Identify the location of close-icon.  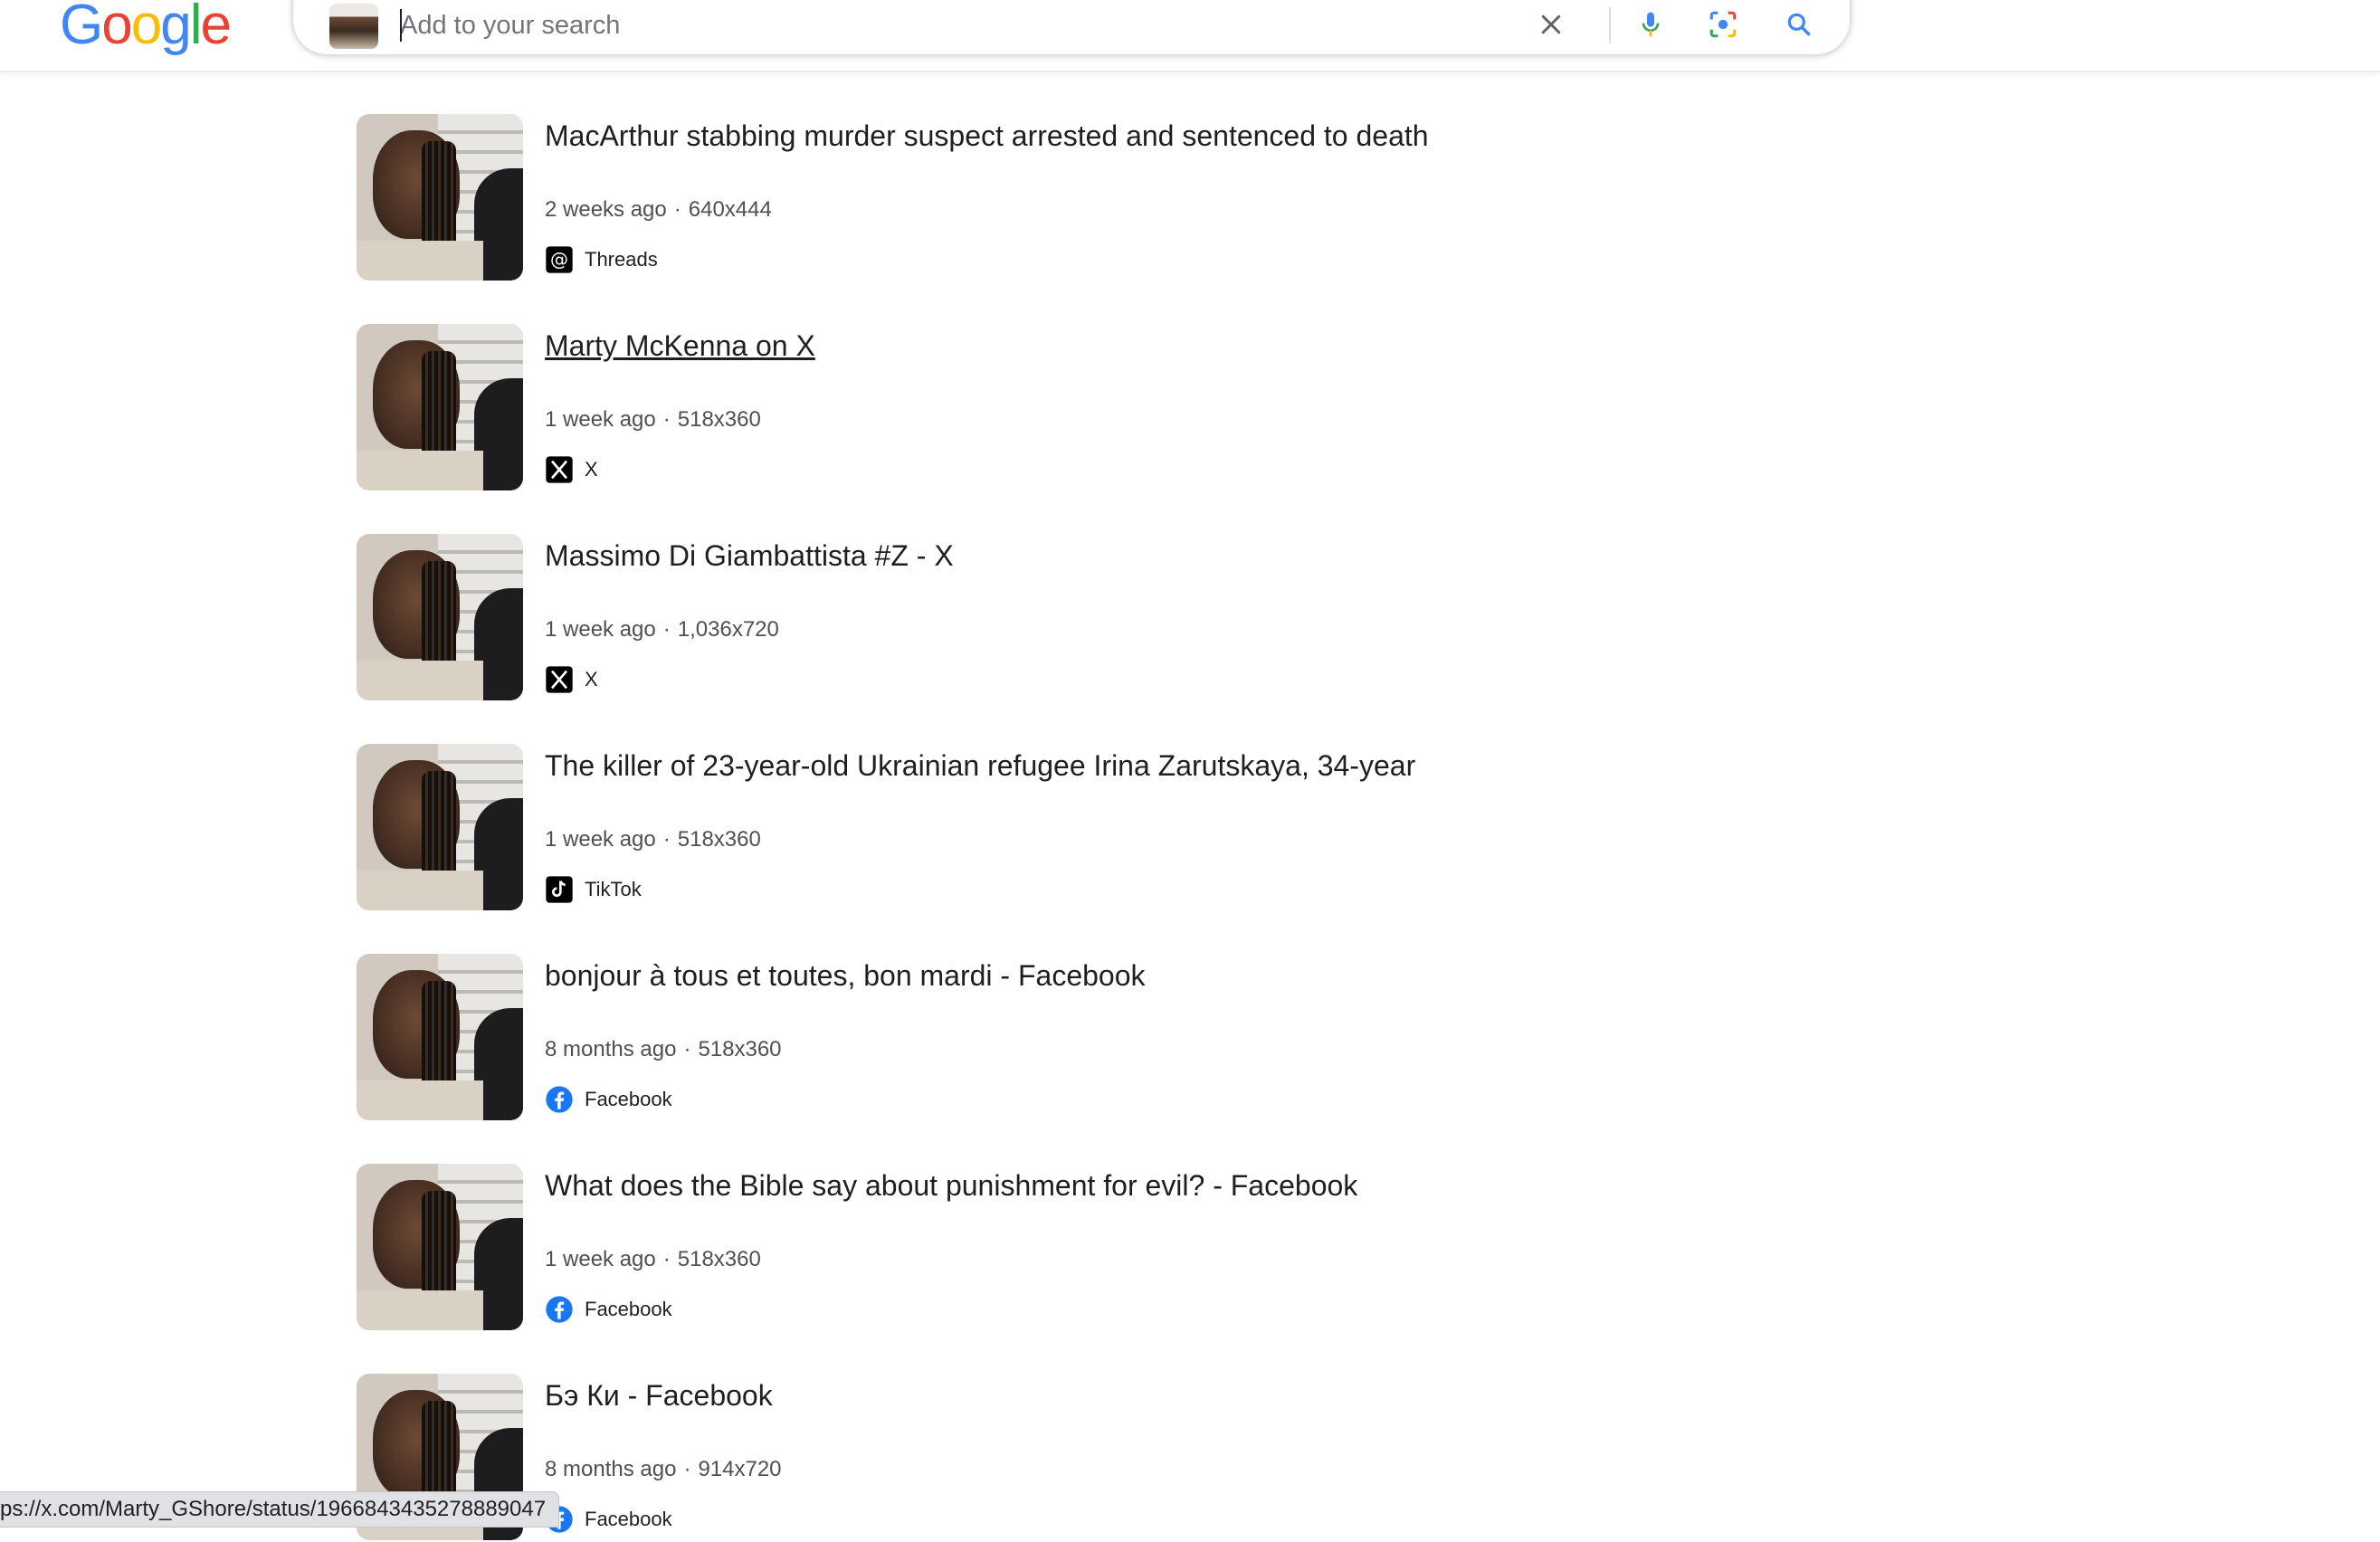
(1551, 24).